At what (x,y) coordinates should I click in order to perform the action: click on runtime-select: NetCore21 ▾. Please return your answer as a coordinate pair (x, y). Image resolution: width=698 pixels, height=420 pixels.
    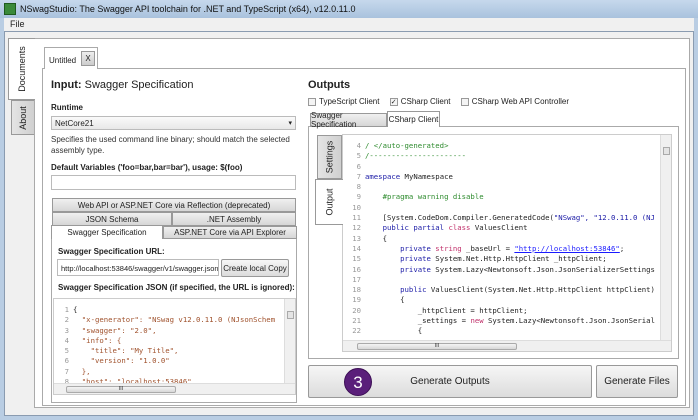
    Looking at the image, I should click on (173, 123).